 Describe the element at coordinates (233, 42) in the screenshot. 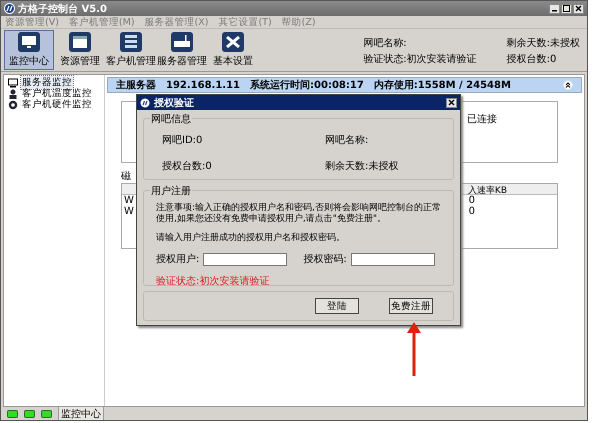

I see `tools-icon` at that location.